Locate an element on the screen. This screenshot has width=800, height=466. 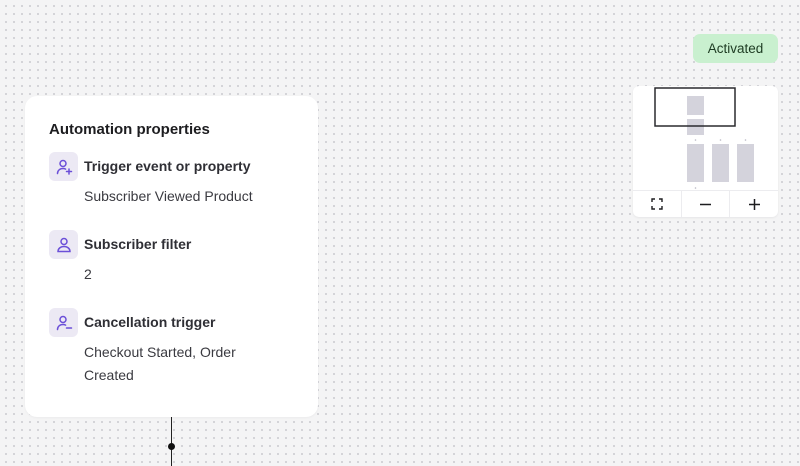
zoom-out-icon is located at coordinates (705, 204).